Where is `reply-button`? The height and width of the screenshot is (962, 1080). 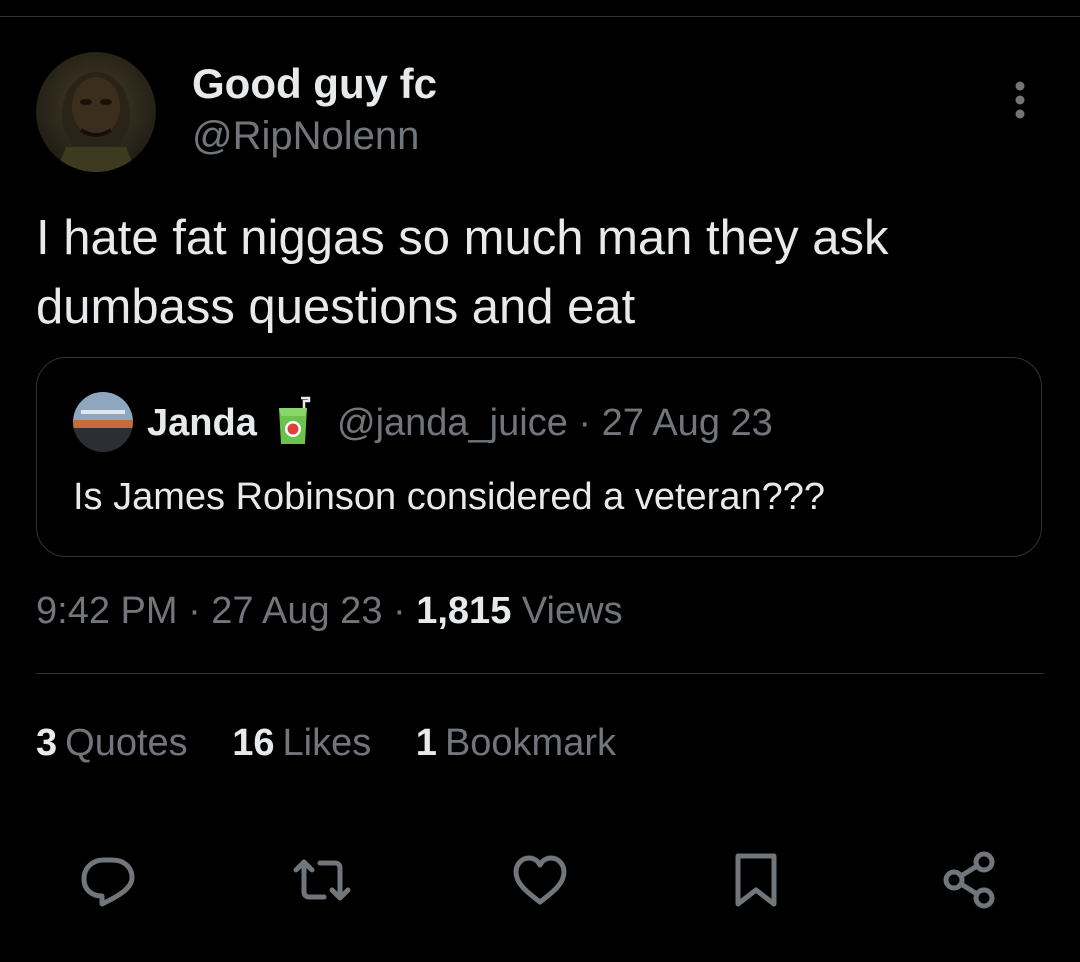
reply-button is located at coordinates (108, 880).